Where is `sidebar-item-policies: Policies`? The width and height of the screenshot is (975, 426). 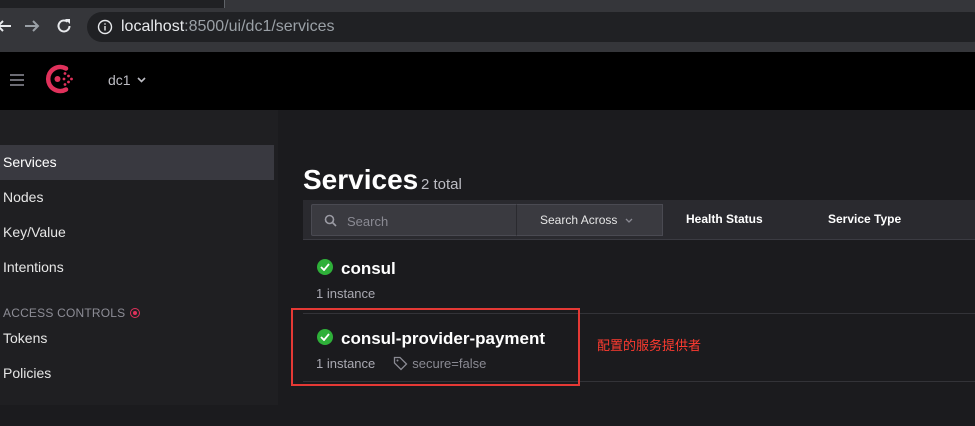 sidebar-item-policies: Policies is located at coordinates (137, 373).